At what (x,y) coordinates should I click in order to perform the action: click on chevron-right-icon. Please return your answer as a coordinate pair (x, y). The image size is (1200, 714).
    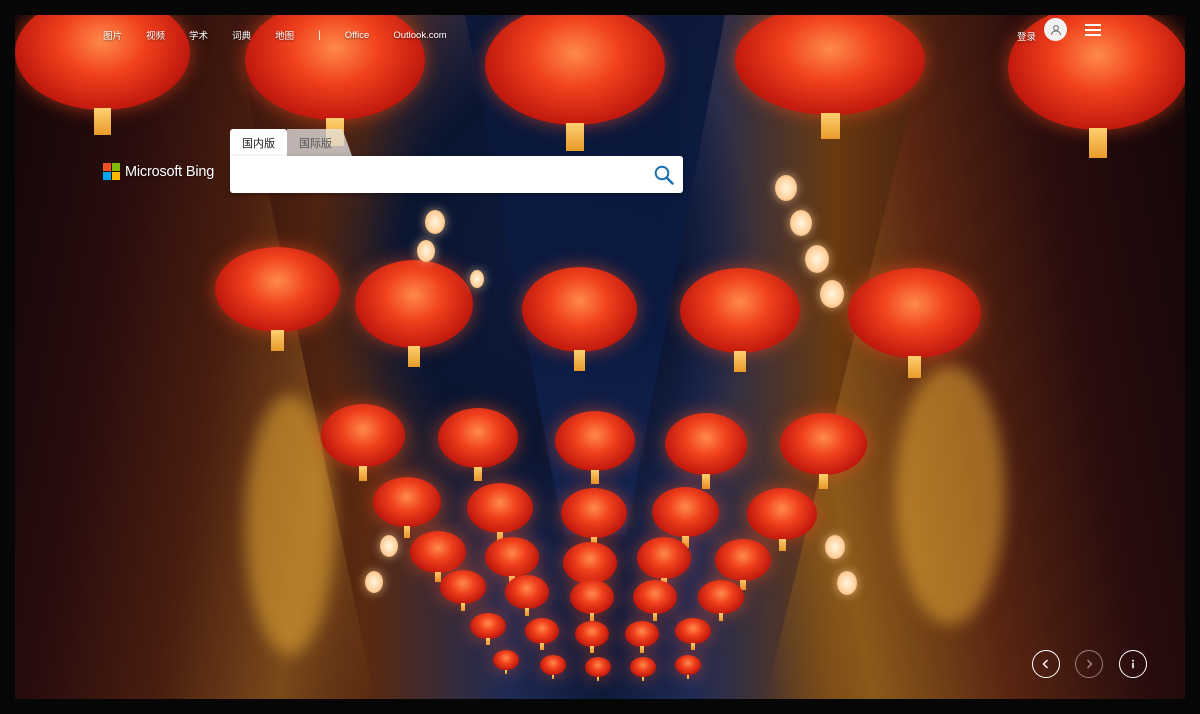
    Looking at the image, I should click on (1090, 664).